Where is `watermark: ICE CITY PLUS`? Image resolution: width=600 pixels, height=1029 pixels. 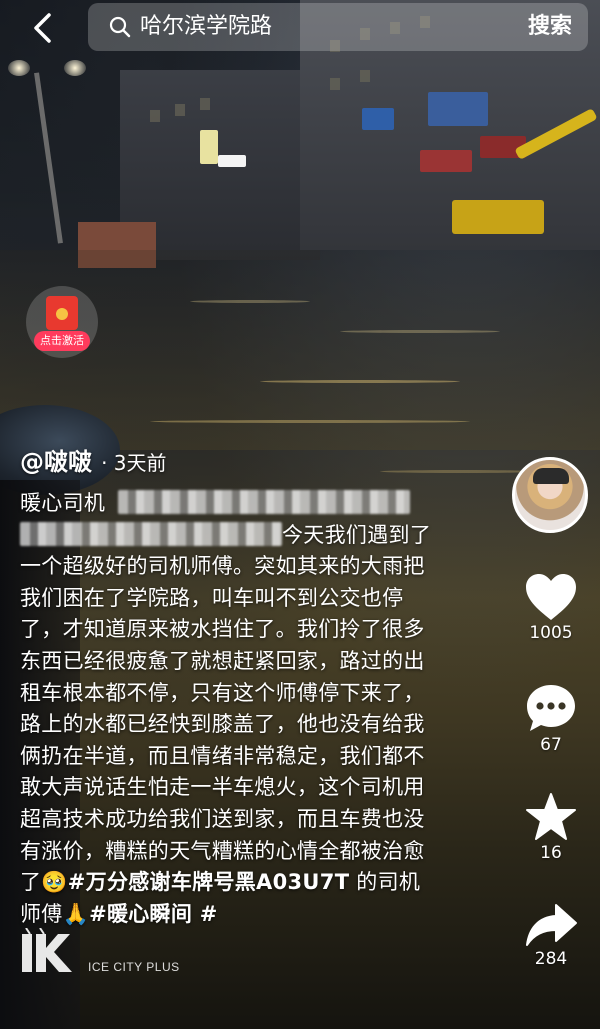 watermark: ICE CITY PLUS is located at coordinates (103, 952).